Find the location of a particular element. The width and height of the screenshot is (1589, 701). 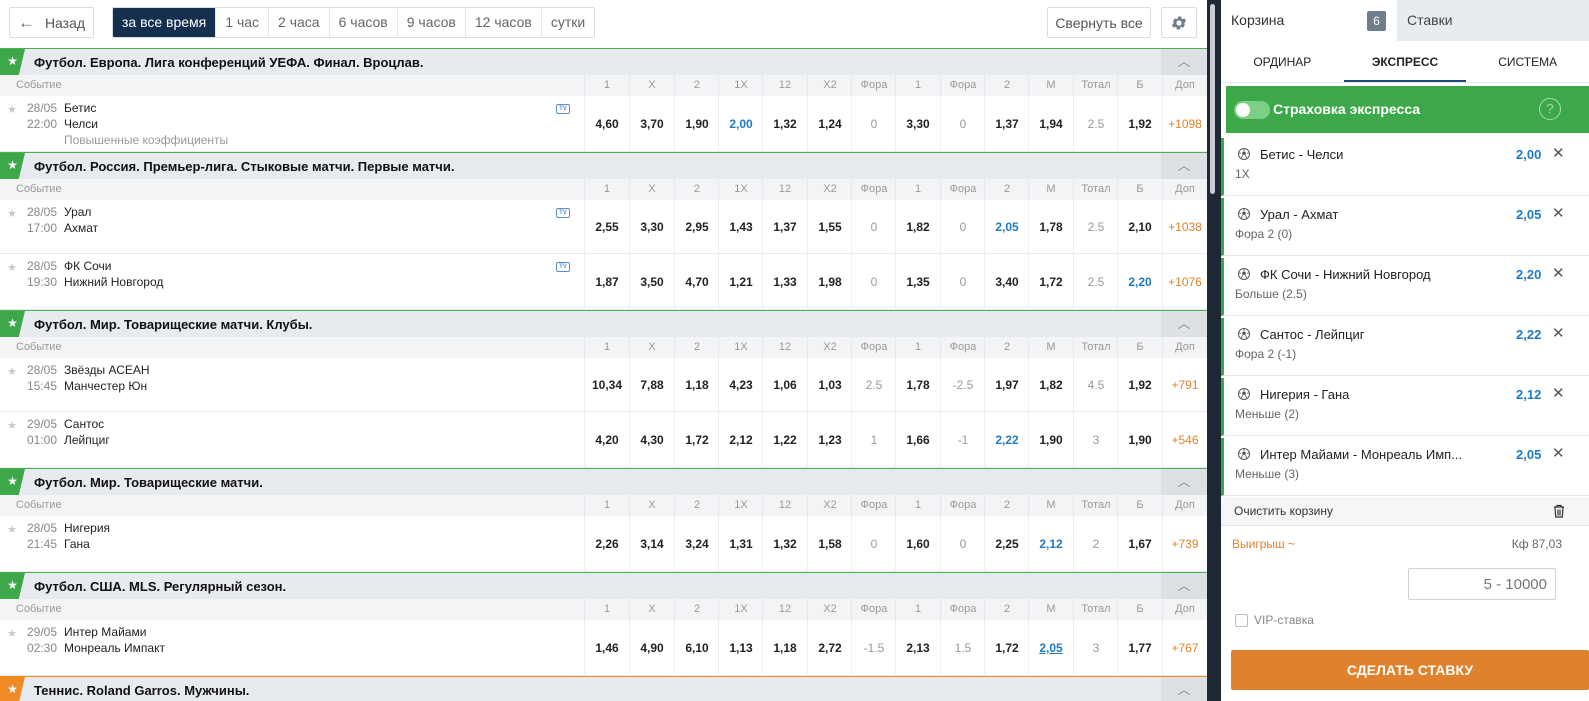

odd-cell: 3,50 is located at coordinates (651, 282).